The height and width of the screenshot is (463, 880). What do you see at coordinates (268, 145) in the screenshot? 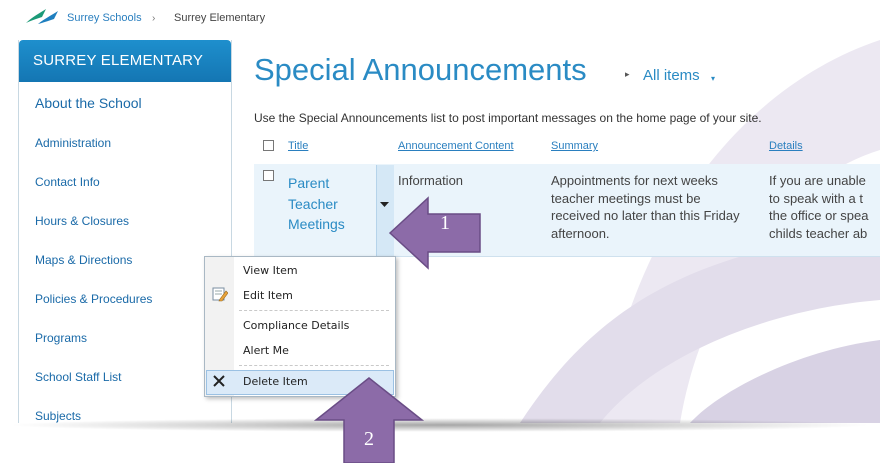
I see `select-all-checkbox` at bounding box center [268, 145].